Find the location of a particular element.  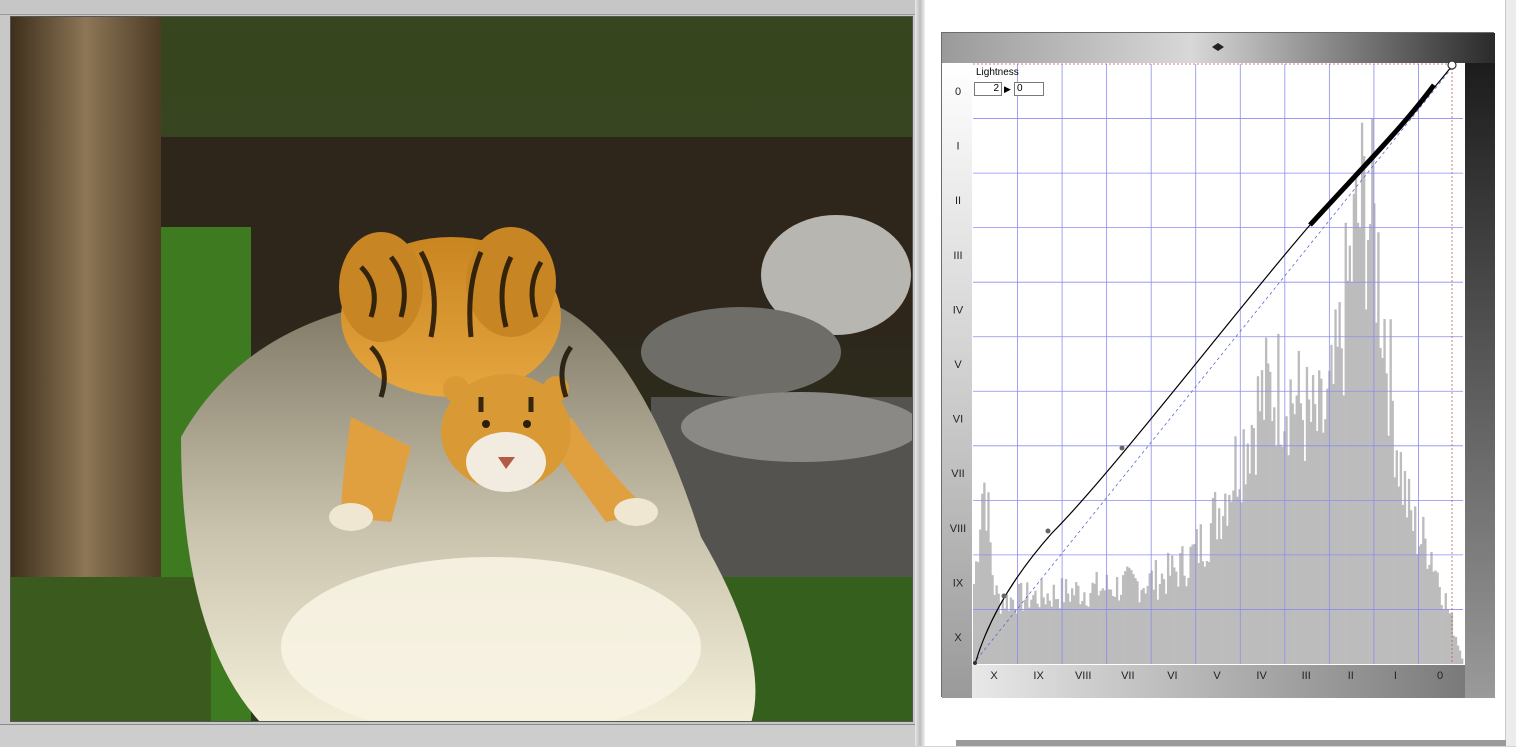

x-zone-label: V is located at coordinates (1217, 676).